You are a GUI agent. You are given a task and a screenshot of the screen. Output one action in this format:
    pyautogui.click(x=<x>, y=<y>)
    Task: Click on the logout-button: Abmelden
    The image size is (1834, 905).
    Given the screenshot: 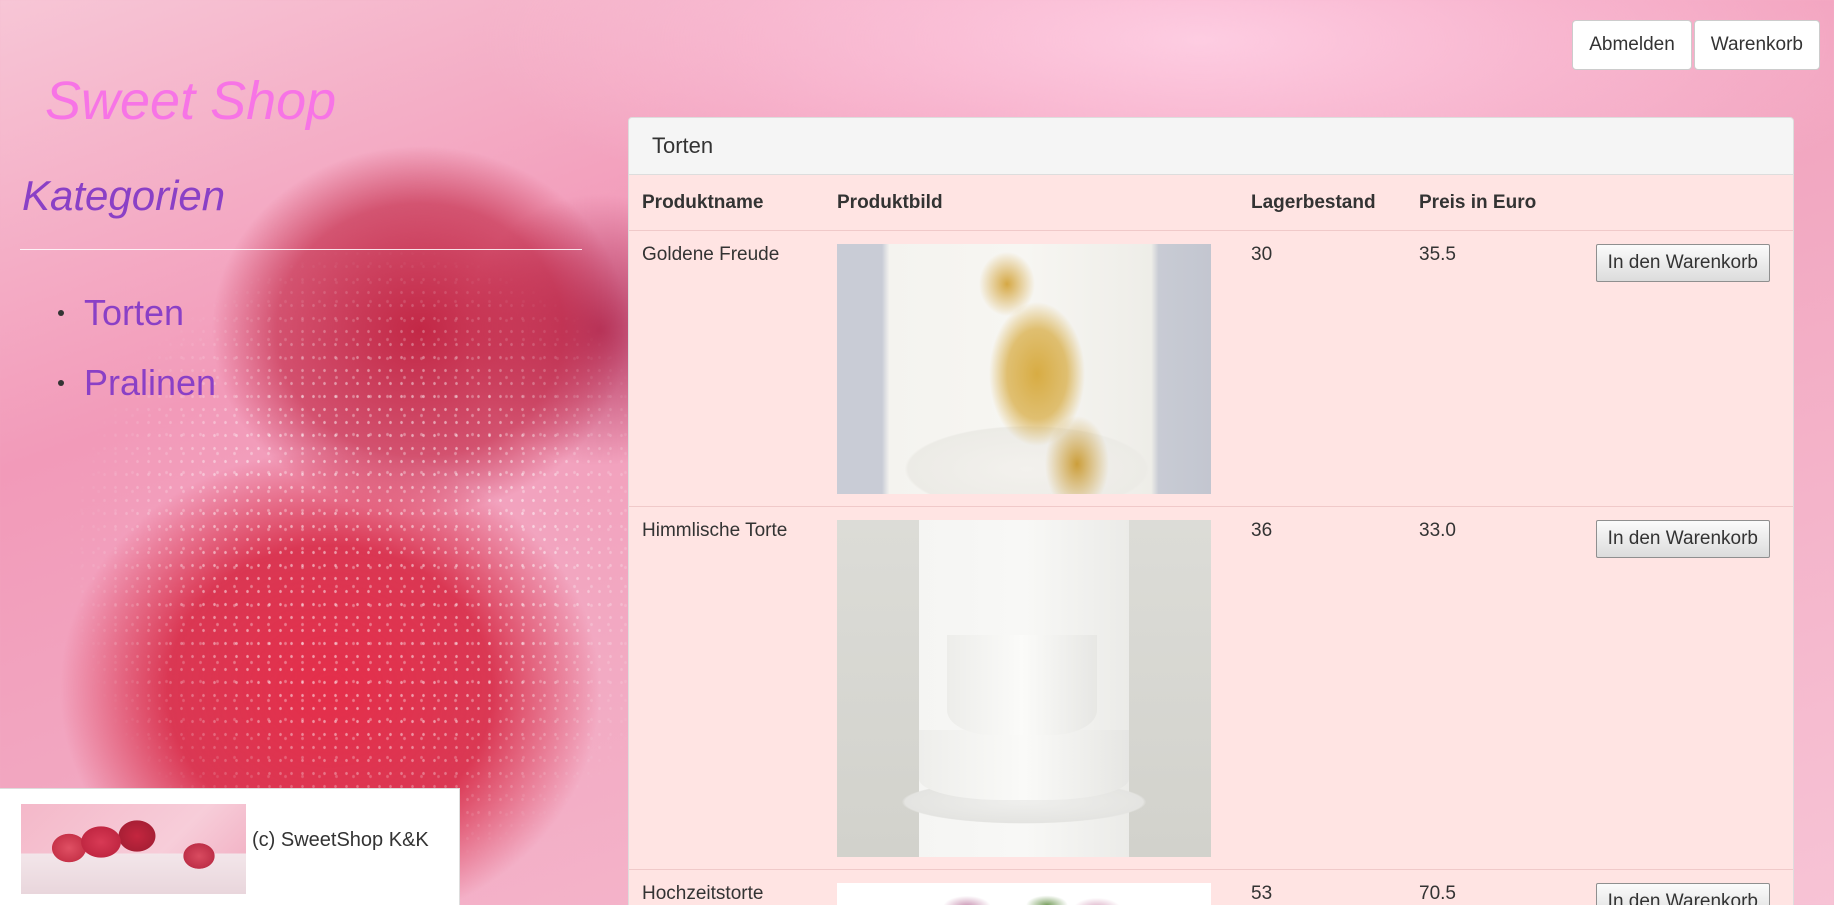 What is the action you would take?
    pyautogui.click(x=1632, y=45)
    